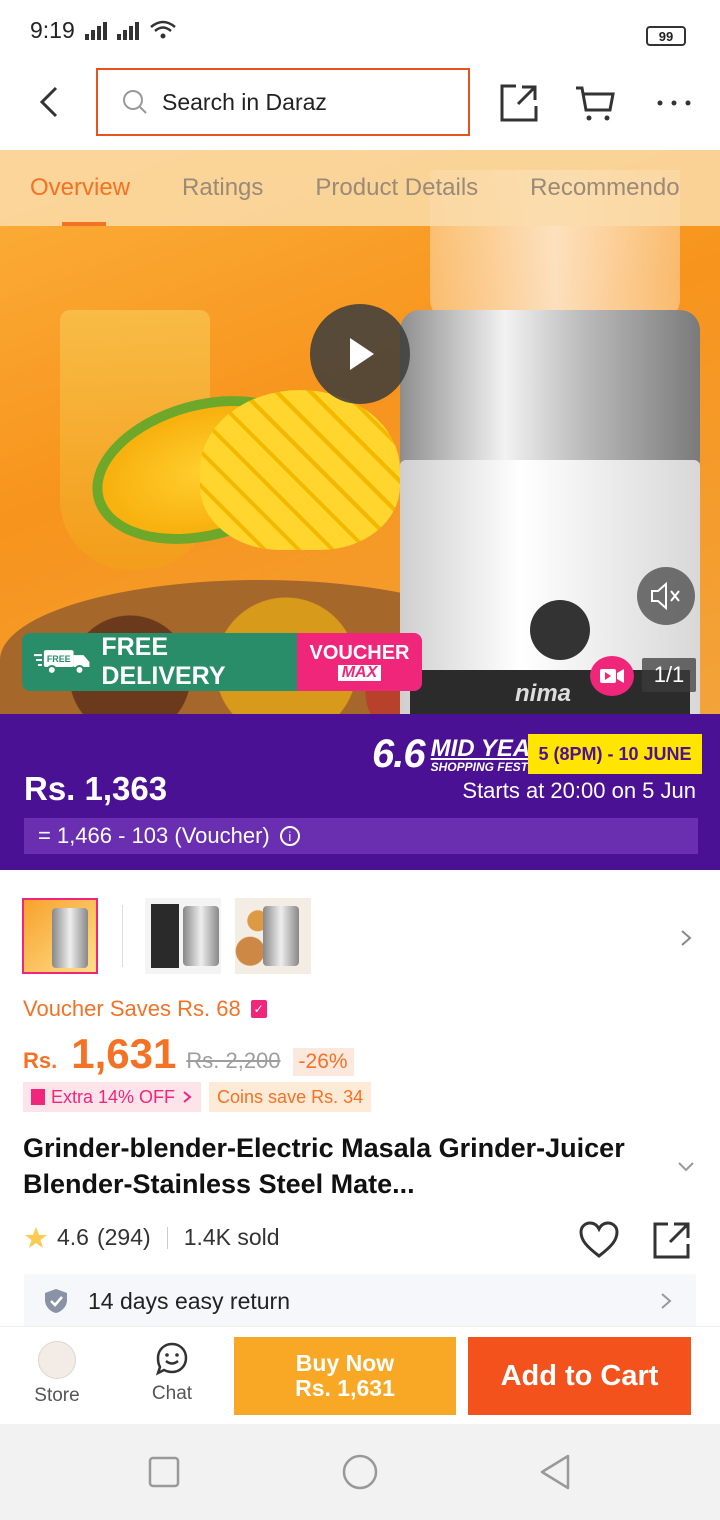 The height and width of the screenshot is (1520, 720). I want to click on recent-apps-icon, so click(164, 1472).